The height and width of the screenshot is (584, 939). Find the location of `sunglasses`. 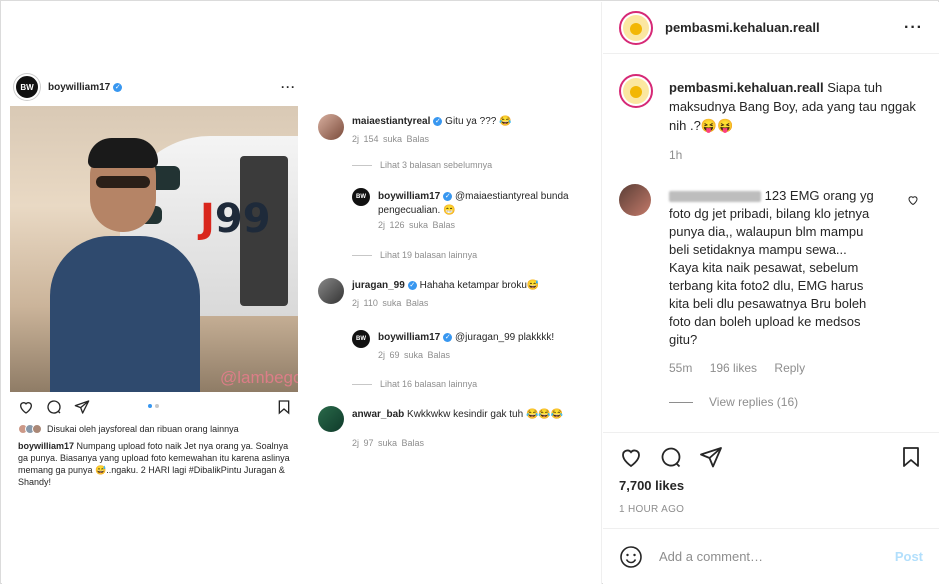

sunglasses is located at coordinates (123, 182).